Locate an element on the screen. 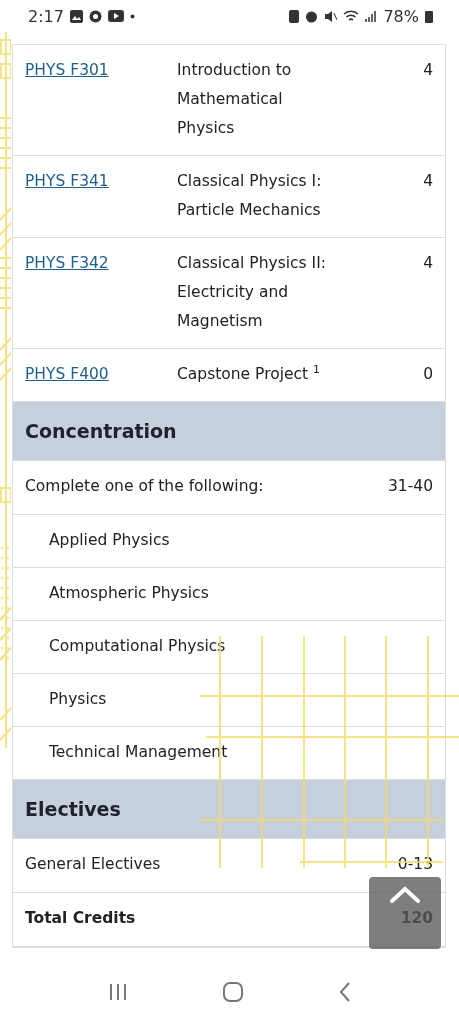  concentration-option: Physics is located at coordinates (66, 699).